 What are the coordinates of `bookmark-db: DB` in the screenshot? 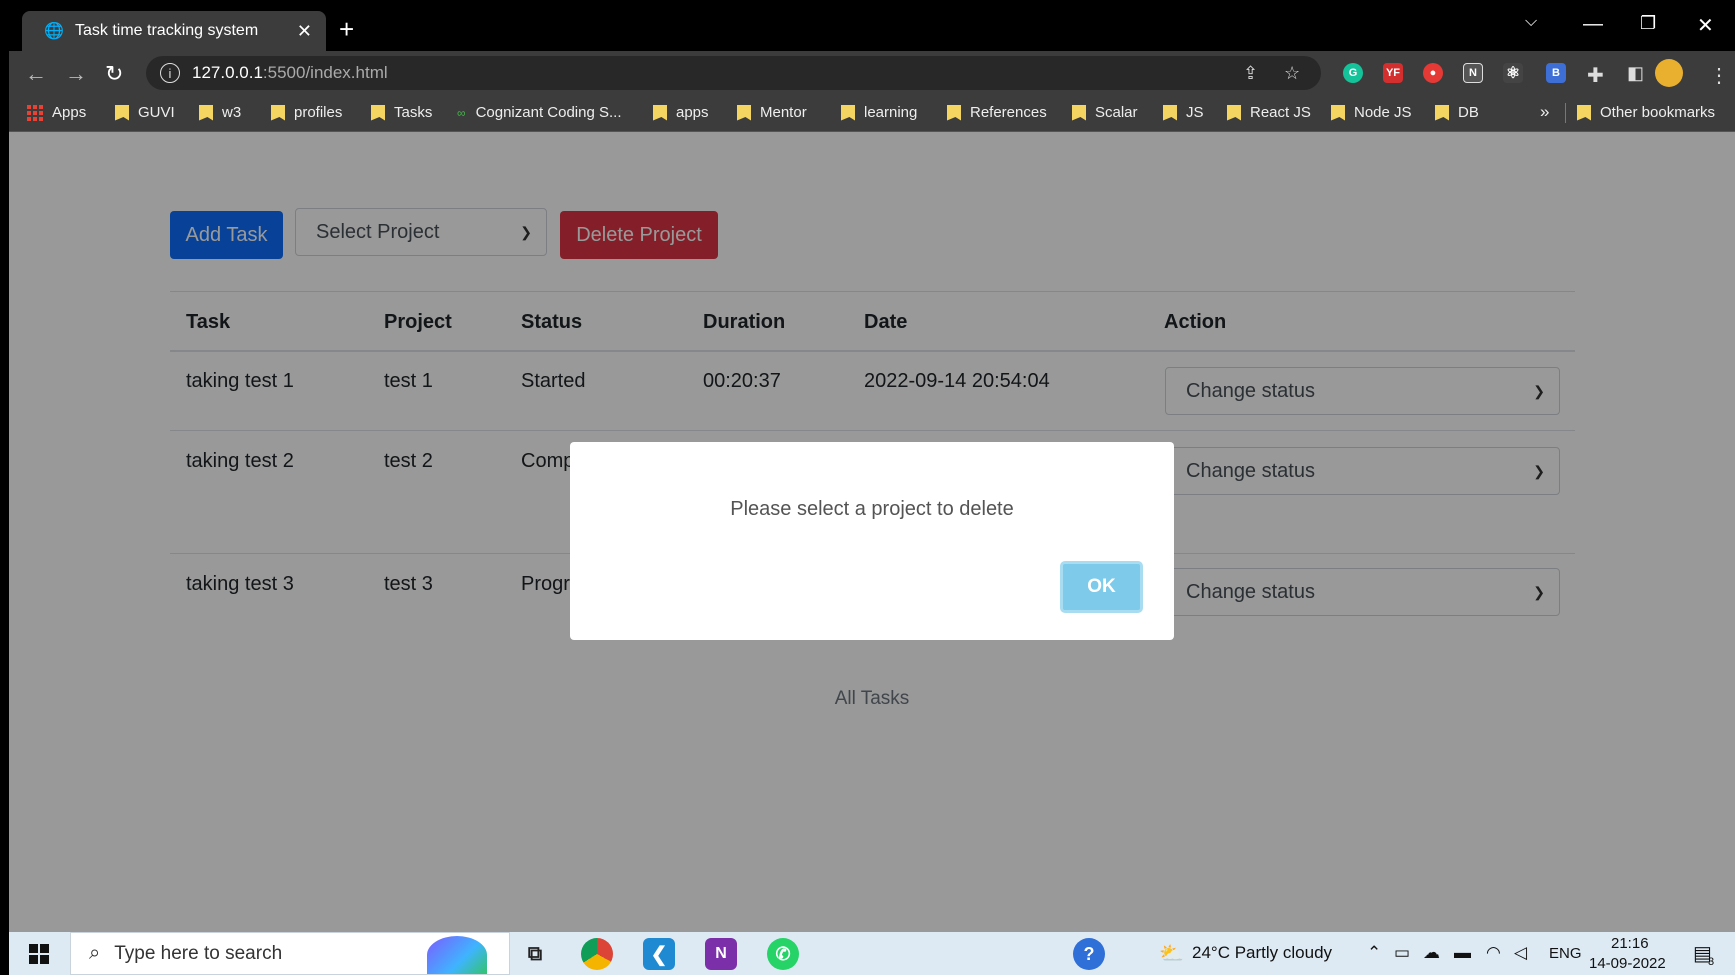 It's located at (1457, 112).